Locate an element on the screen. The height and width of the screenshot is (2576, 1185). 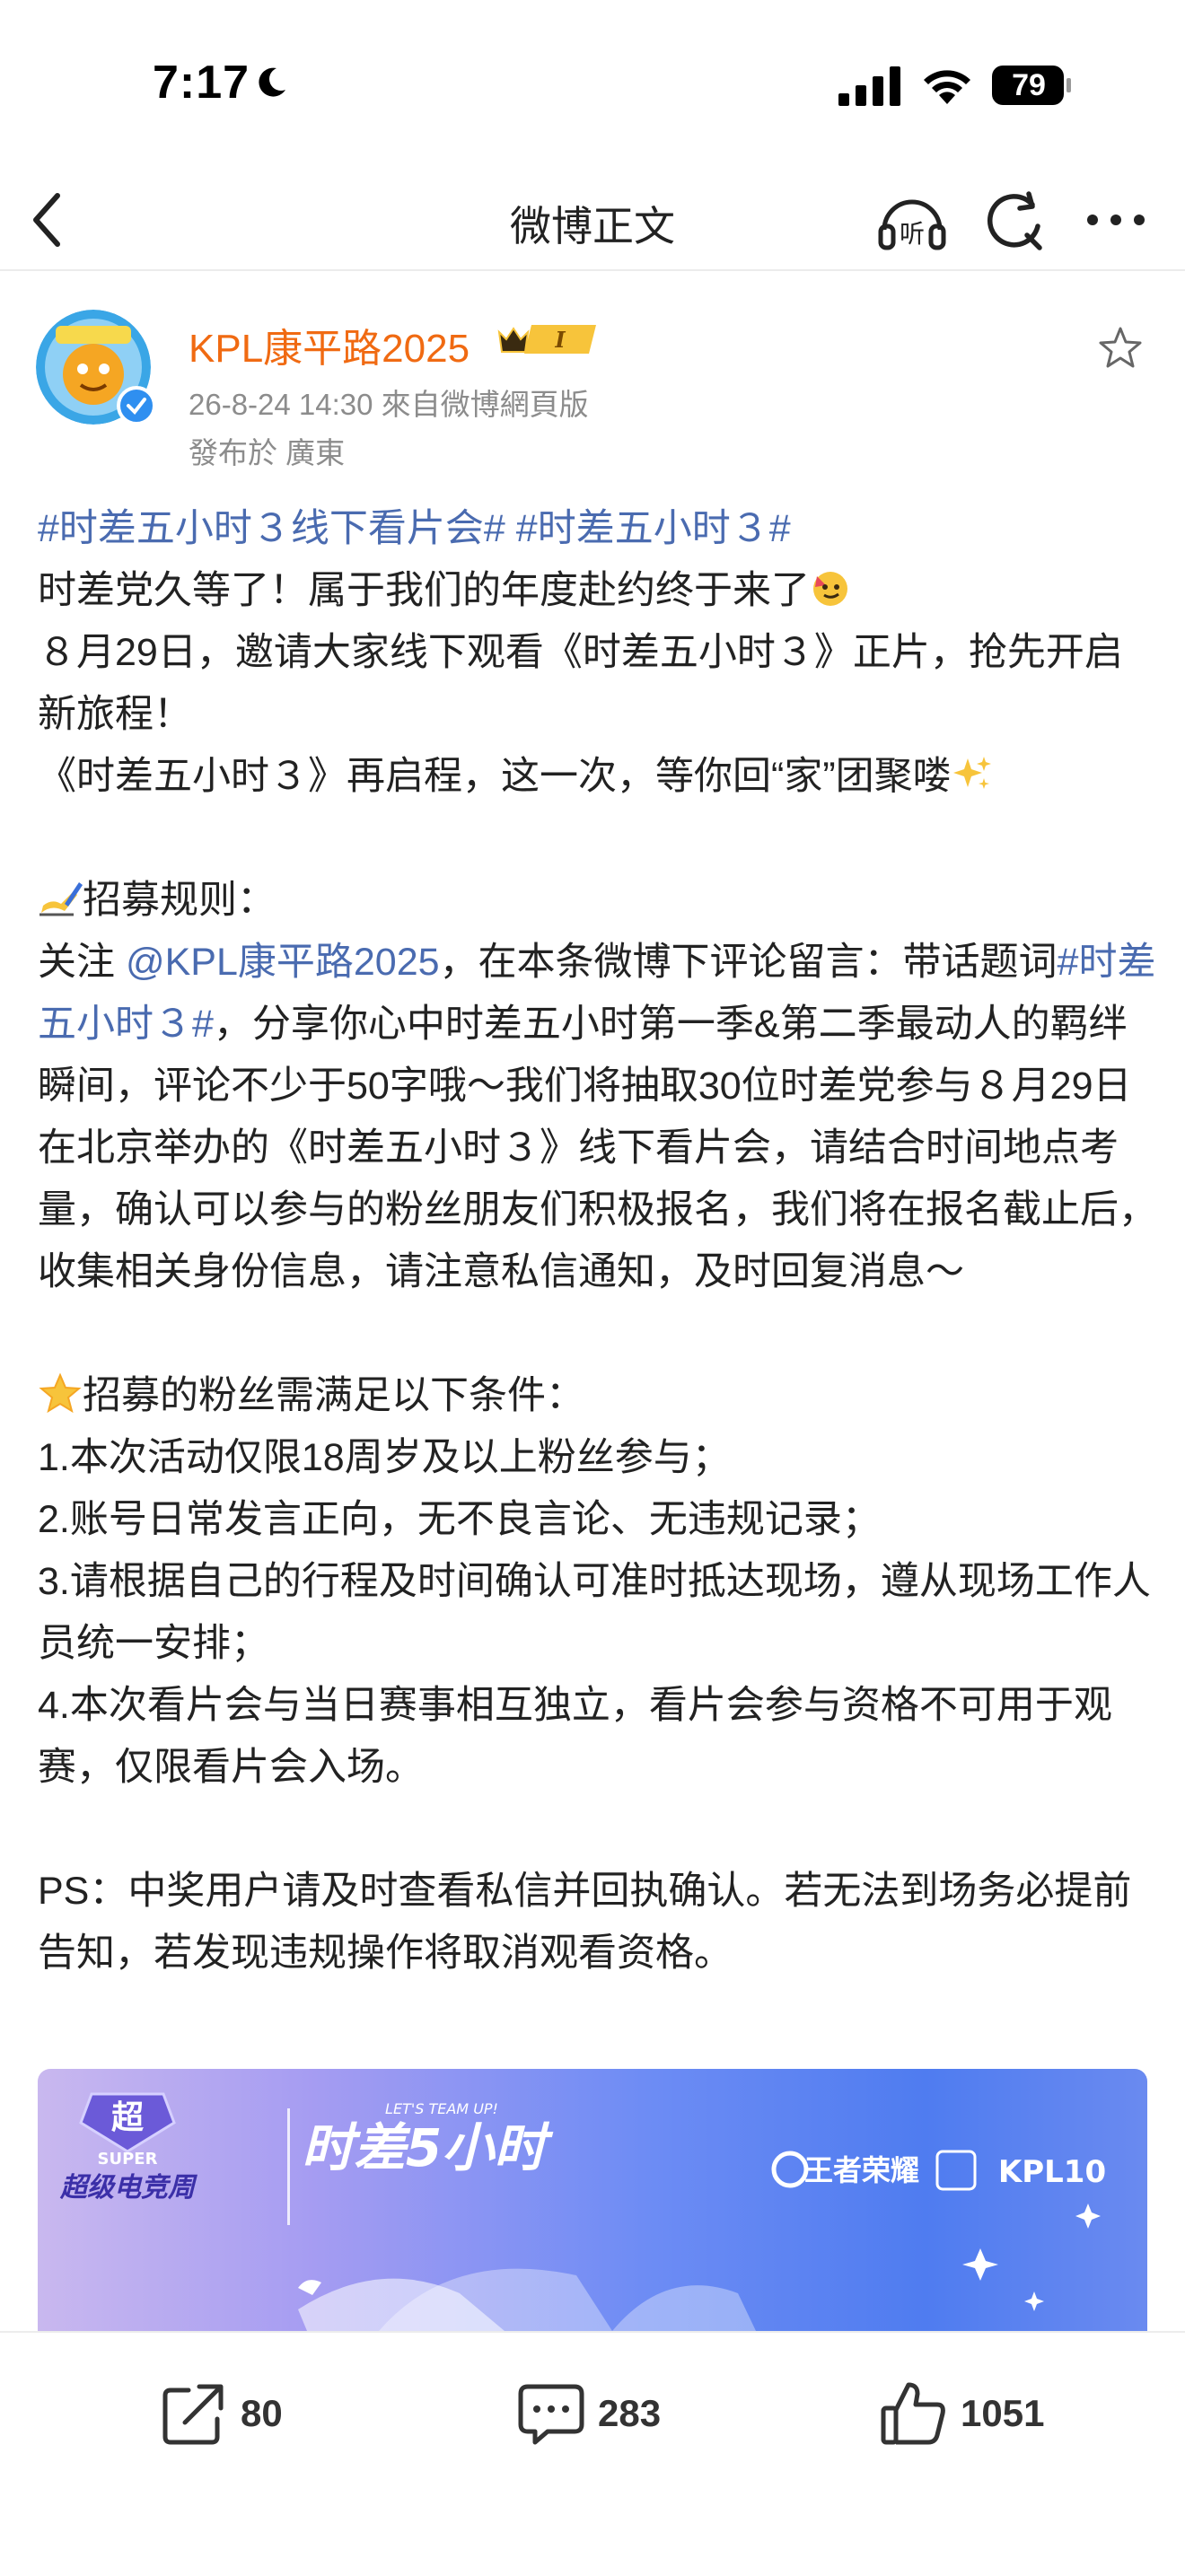
logo-sub: SUPER is located at coordinates (128, 2159).